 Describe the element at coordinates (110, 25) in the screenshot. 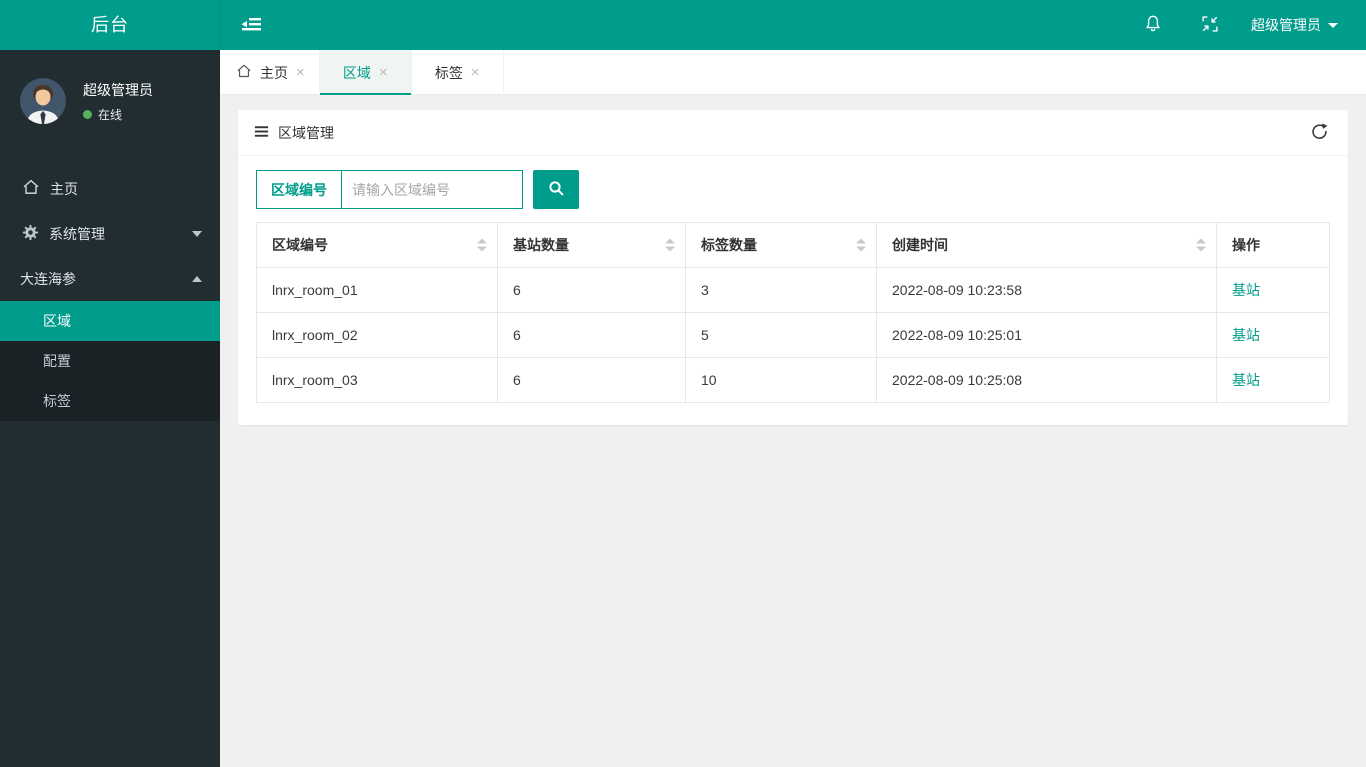

I see `brand-logo: 后台` at that location.